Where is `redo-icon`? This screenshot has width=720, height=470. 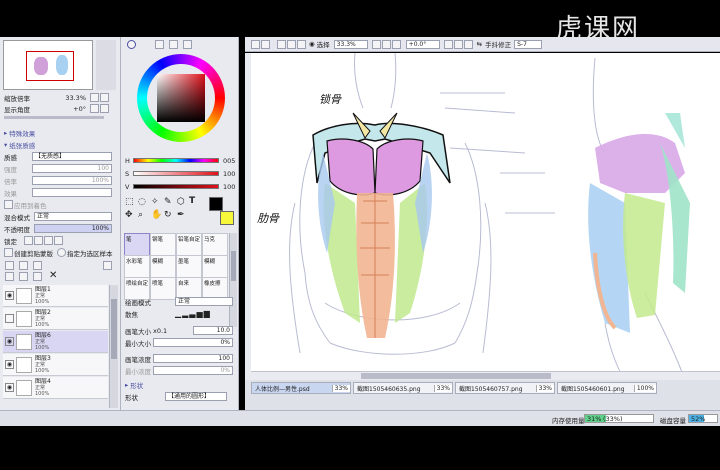 redo-icon is located at coordinates (265, 44).